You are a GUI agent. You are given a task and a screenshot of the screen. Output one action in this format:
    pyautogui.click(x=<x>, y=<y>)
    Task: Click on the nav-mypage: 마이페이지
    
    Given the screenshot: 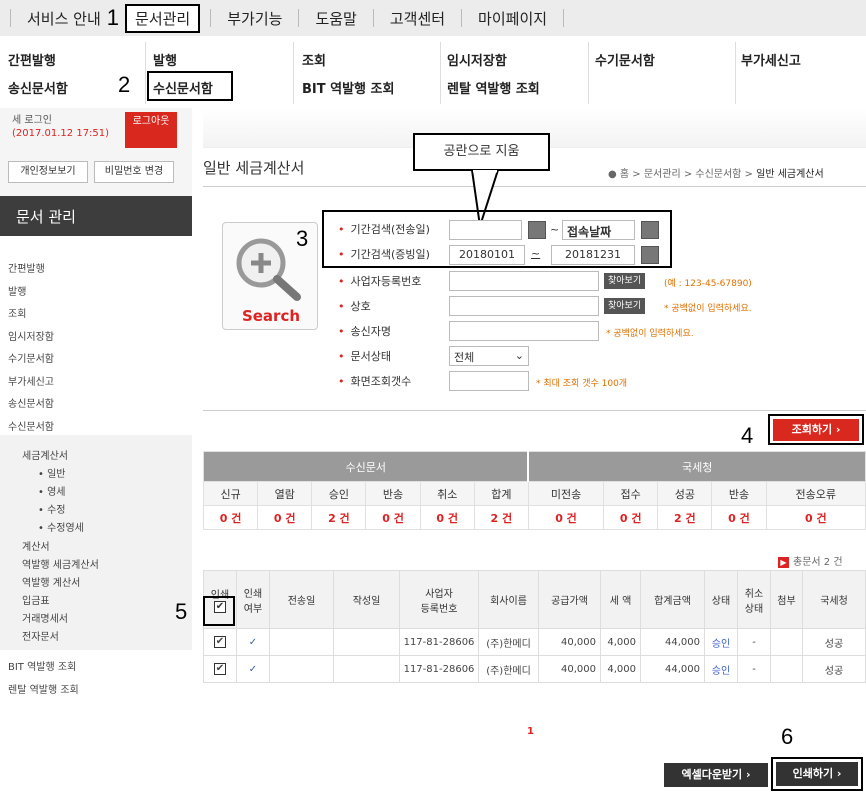 What is the action you would take?
    pyautogui.click(x=512, y=18)
    